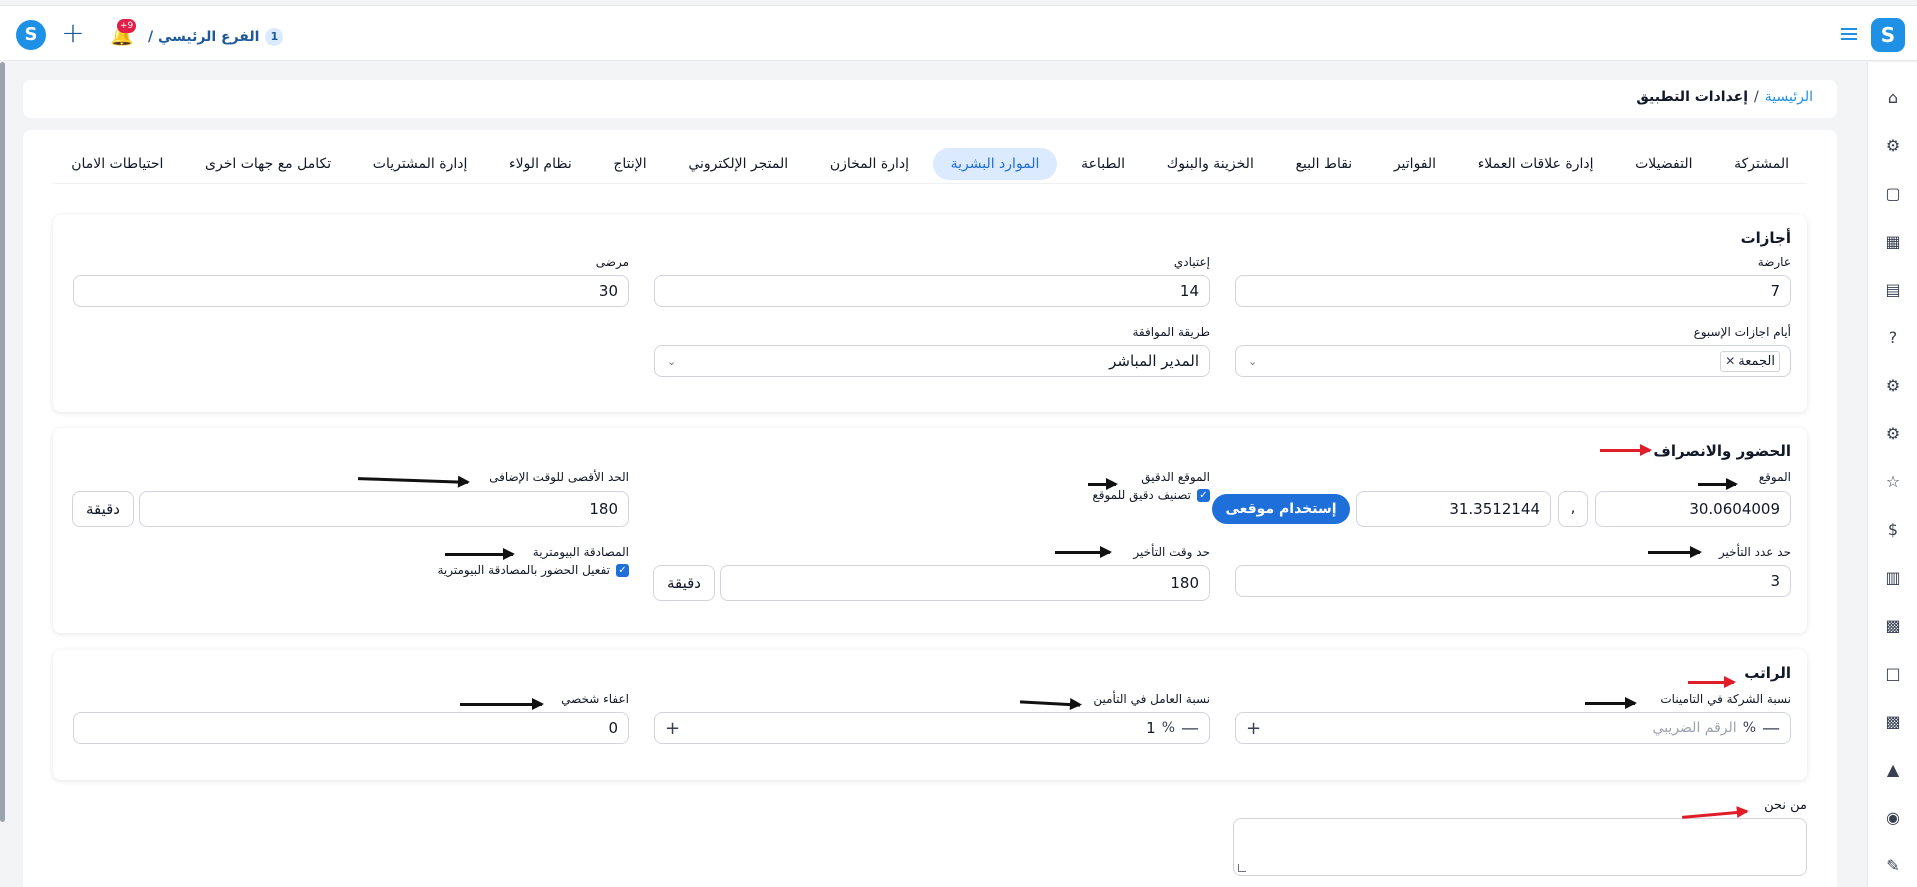 This screenshot has width=1917, height=887. What do you see at coordinates (1513, 361) in the screenshot?
I see `weekend-days-select: الجمعة ✕ ⌄` at bounding box center [1513, 361].